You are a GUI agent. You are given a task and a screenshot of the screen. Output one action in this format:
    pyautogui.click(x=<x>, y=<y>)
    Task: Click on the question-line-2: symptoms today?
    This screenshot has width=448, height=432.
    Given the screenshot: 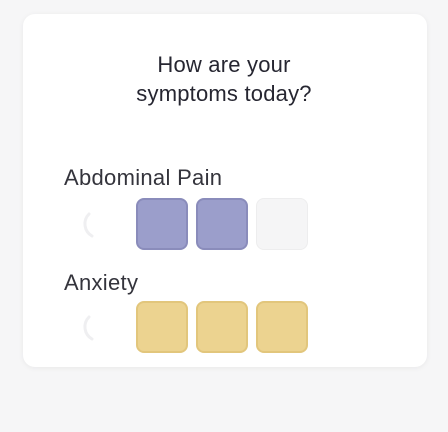 What is the action you would take?
    pyautogui.click(x=224, y=93)
    